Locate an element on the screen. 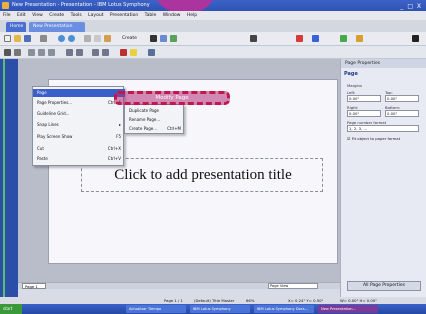 This screenshot has width=426, height=314. copy-icon is located at coordinates (97, 38).